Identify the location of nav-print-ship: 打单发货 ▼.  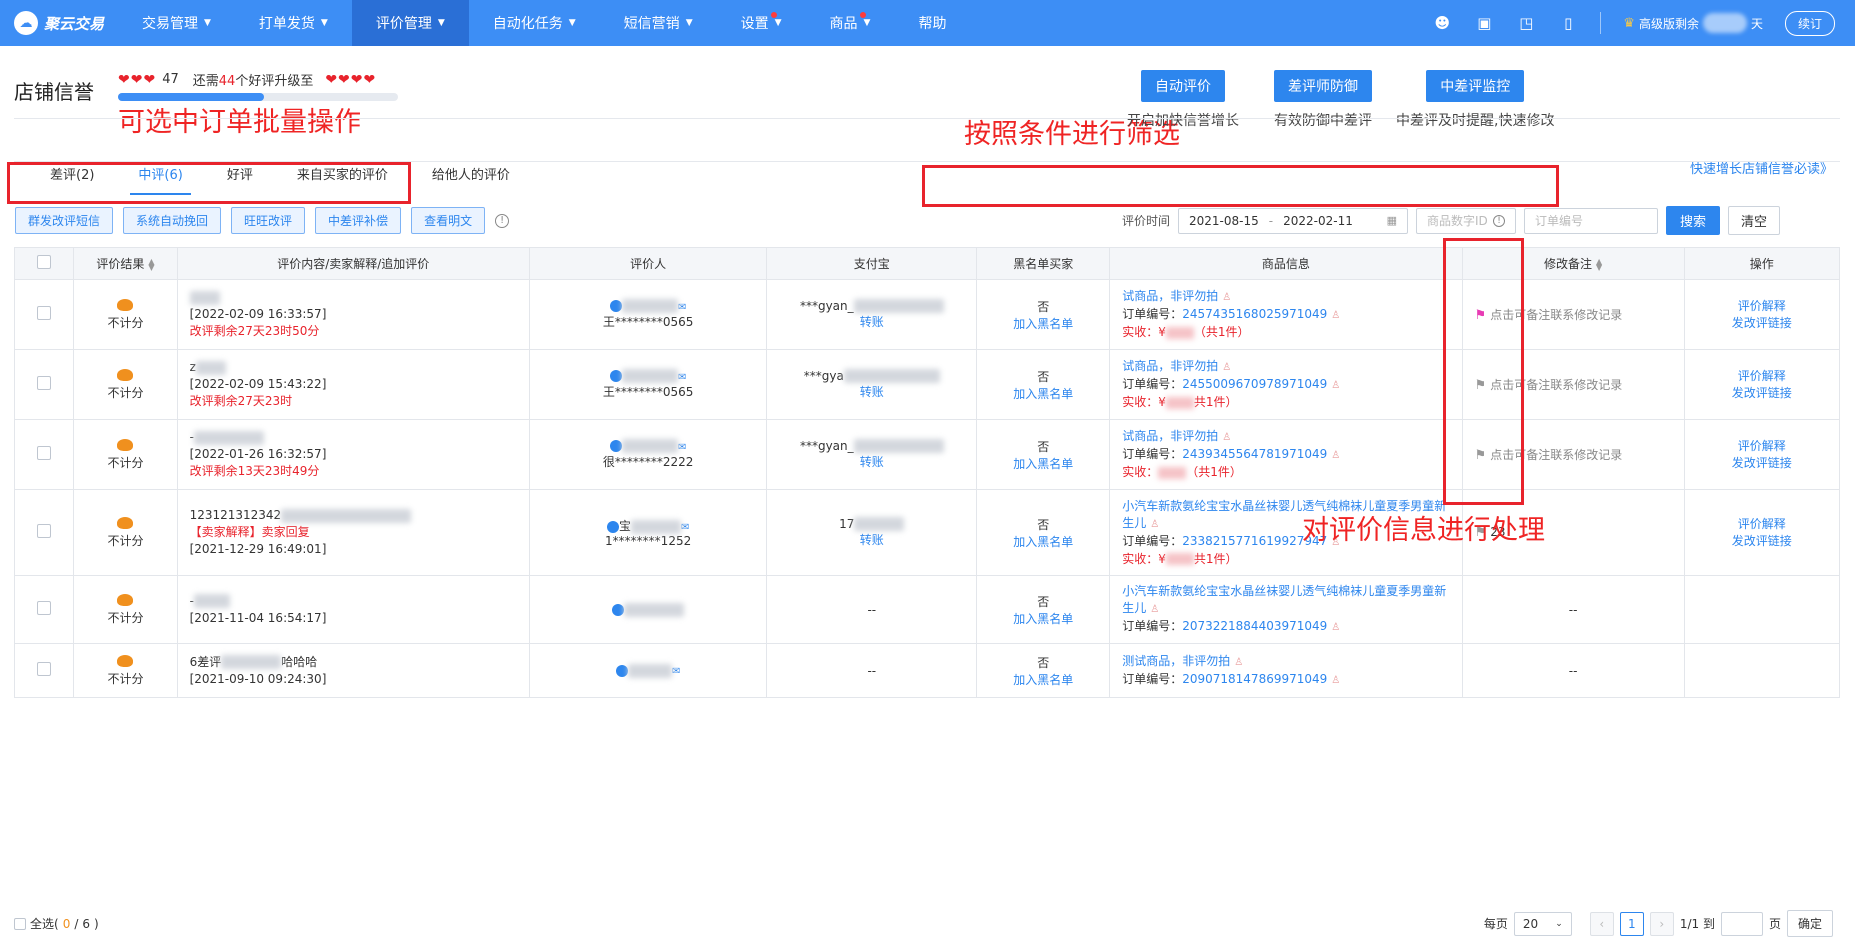
(293, 23).